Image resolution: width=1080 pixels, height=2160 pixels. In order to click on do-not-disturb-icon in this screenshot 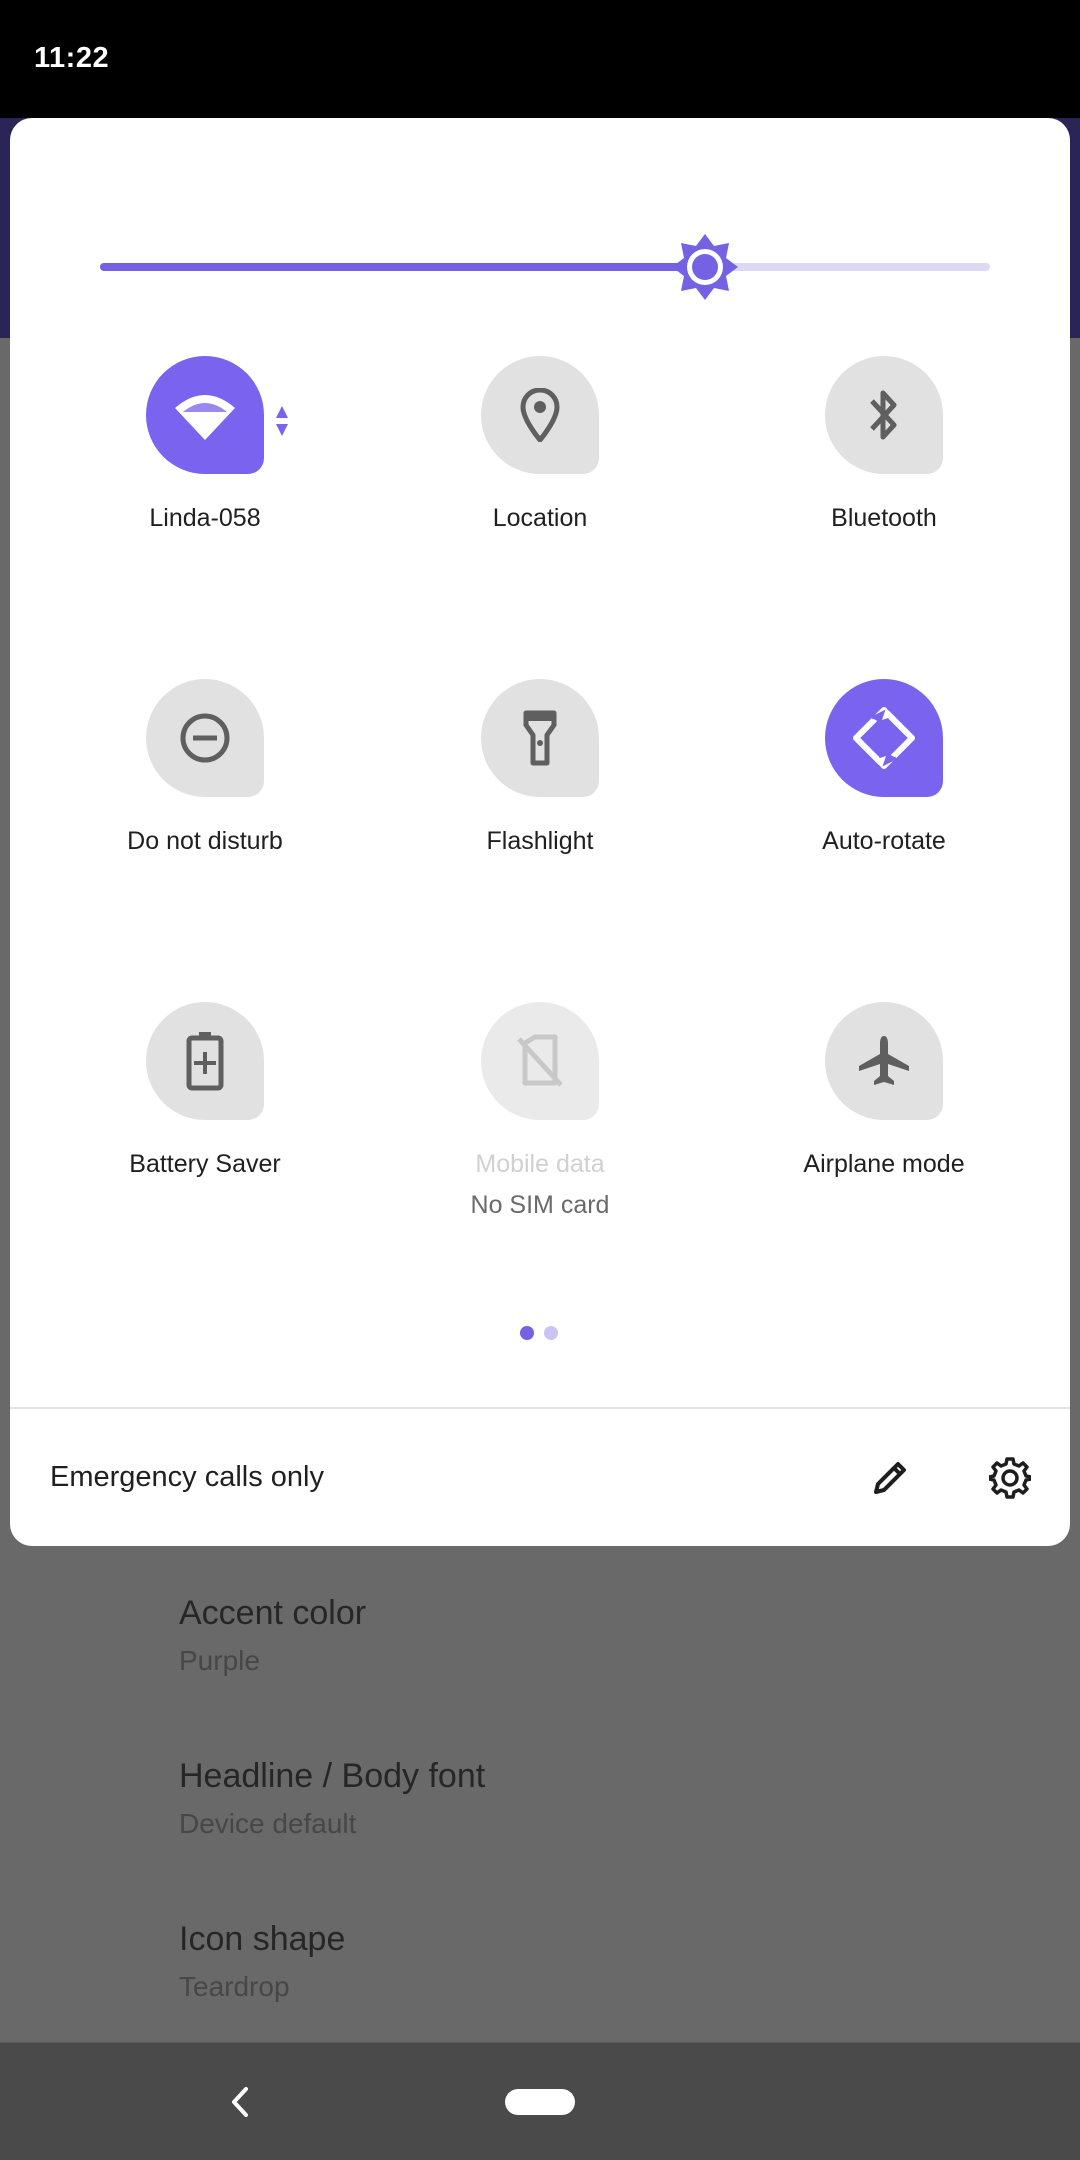, I will do `click(205, 738)`.